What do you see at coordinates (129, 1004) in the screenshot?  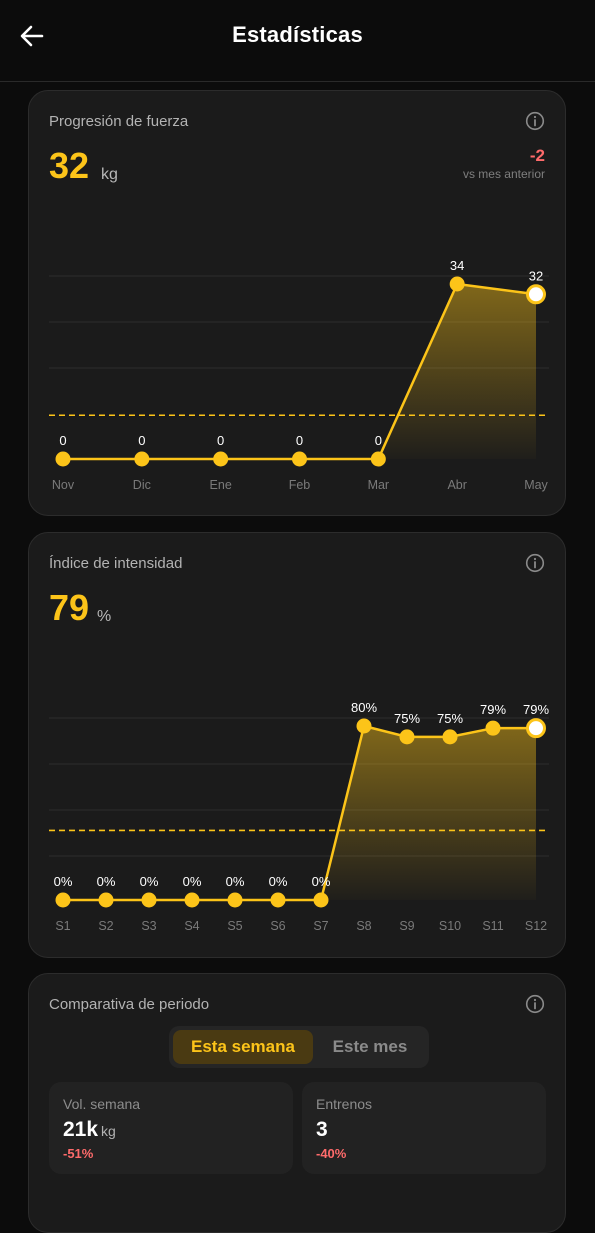 I see `card-title: Comparativa de periodo` at bounding box center [129, 1004].